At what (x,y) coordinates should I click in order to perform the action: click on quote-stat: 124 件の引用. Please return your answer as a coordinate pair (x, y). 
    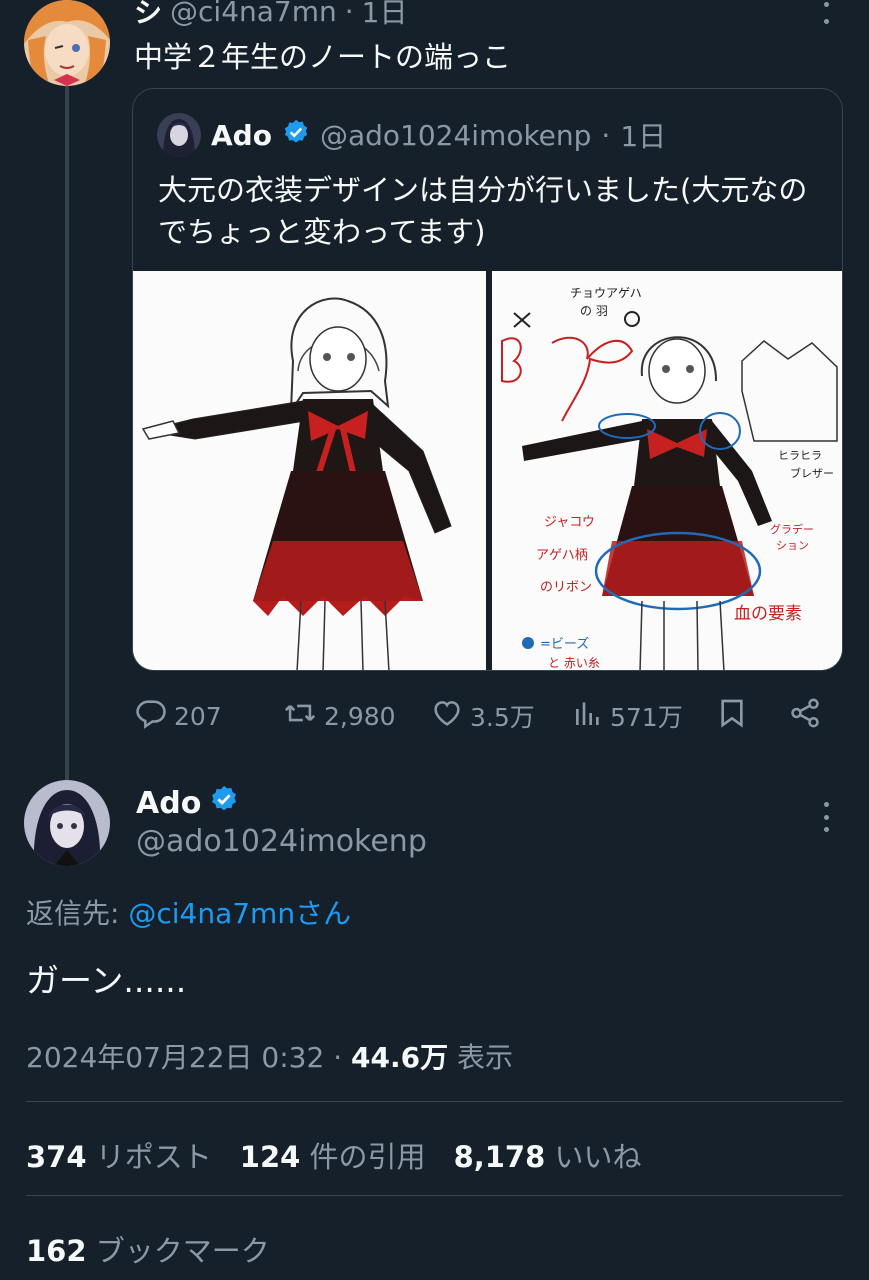
    Looking at the image, I should click on (333, 1155).